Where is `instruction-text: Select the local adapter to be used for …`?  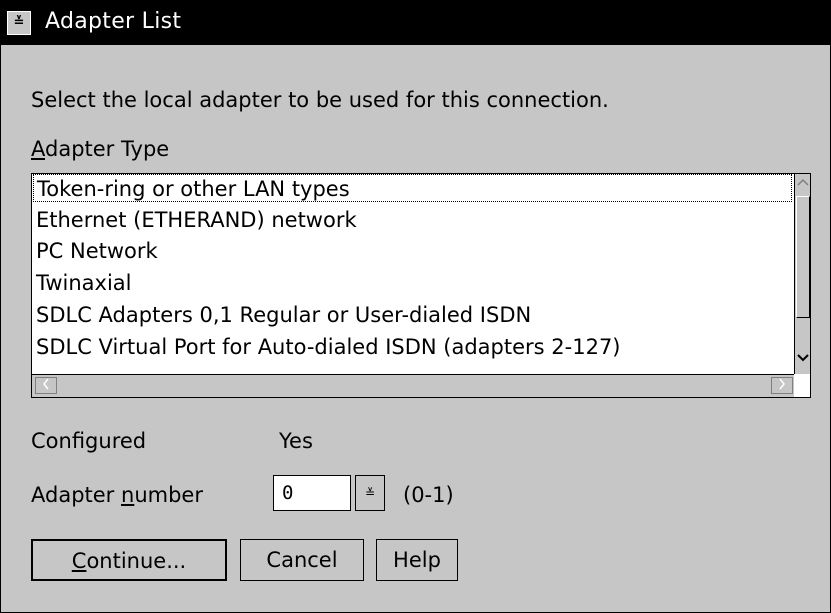
instruction-text: Select the local adapter to be used for … is located at coordinates (320, 100).